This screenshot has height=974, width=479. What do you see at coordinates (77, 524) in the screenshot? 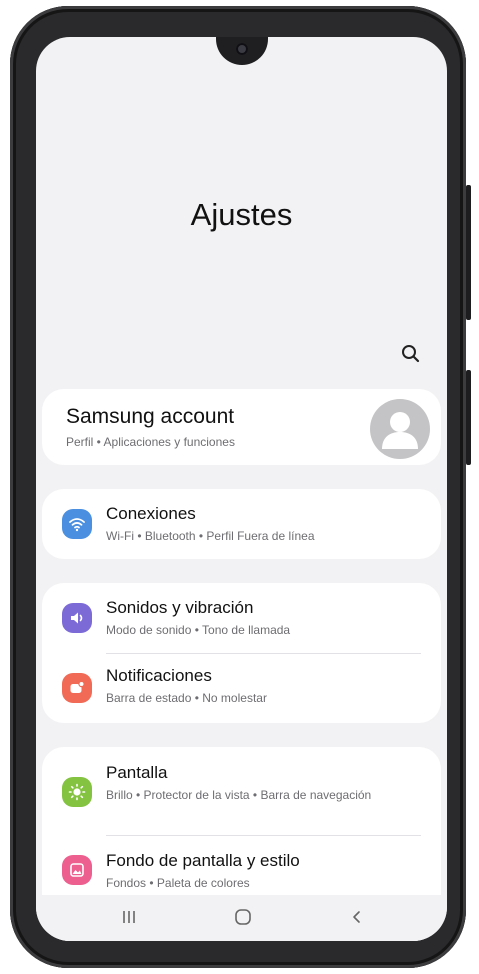
I see `wifi-icon` at bounding box center [77, 524].